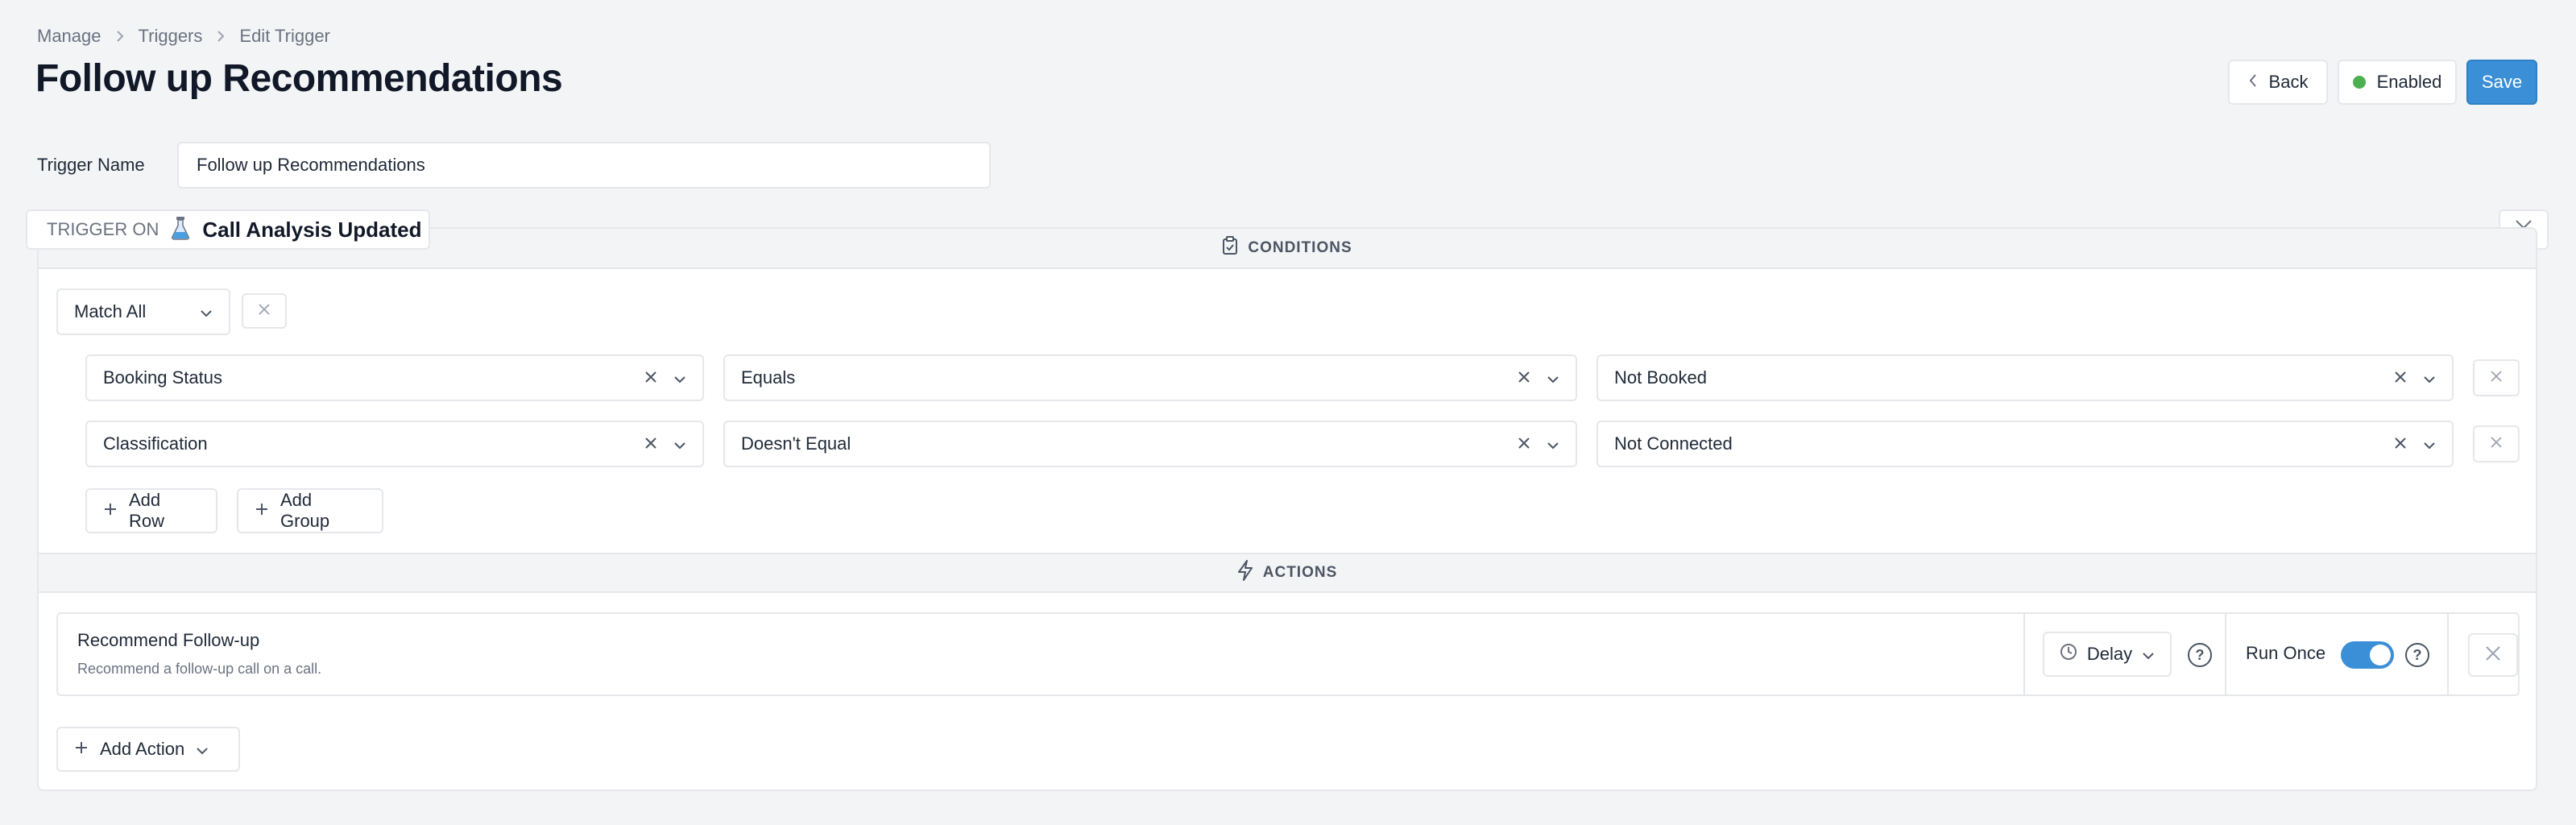 The image size is (2576, 825). What do you see at coordinates (2068, 654) in the screenshot?
I see `clock-icon` at bounding box center [2068, 654].